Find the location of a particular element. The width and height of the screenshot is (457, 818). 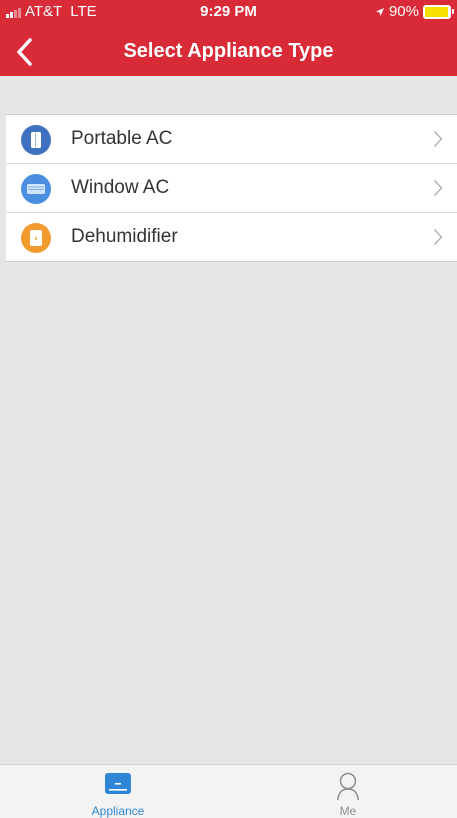

page-title: Select Appliance Type is located at coordinates (228, 51).